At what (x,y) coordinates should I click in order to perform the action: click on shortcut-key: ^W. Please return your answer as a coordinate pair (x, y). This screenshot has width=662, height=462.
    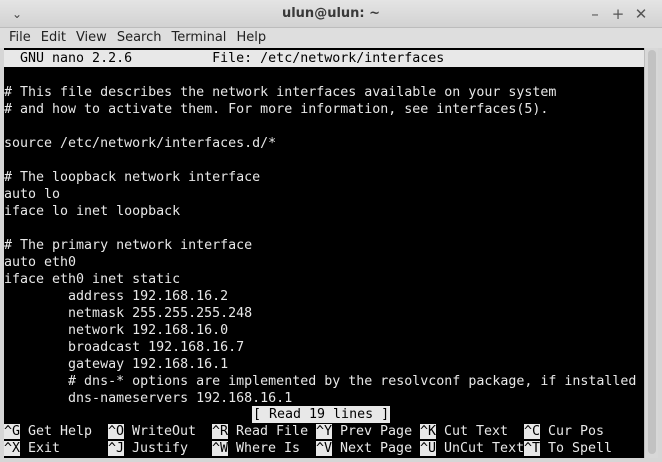
    Looking at the image, I should click on (220, 448).